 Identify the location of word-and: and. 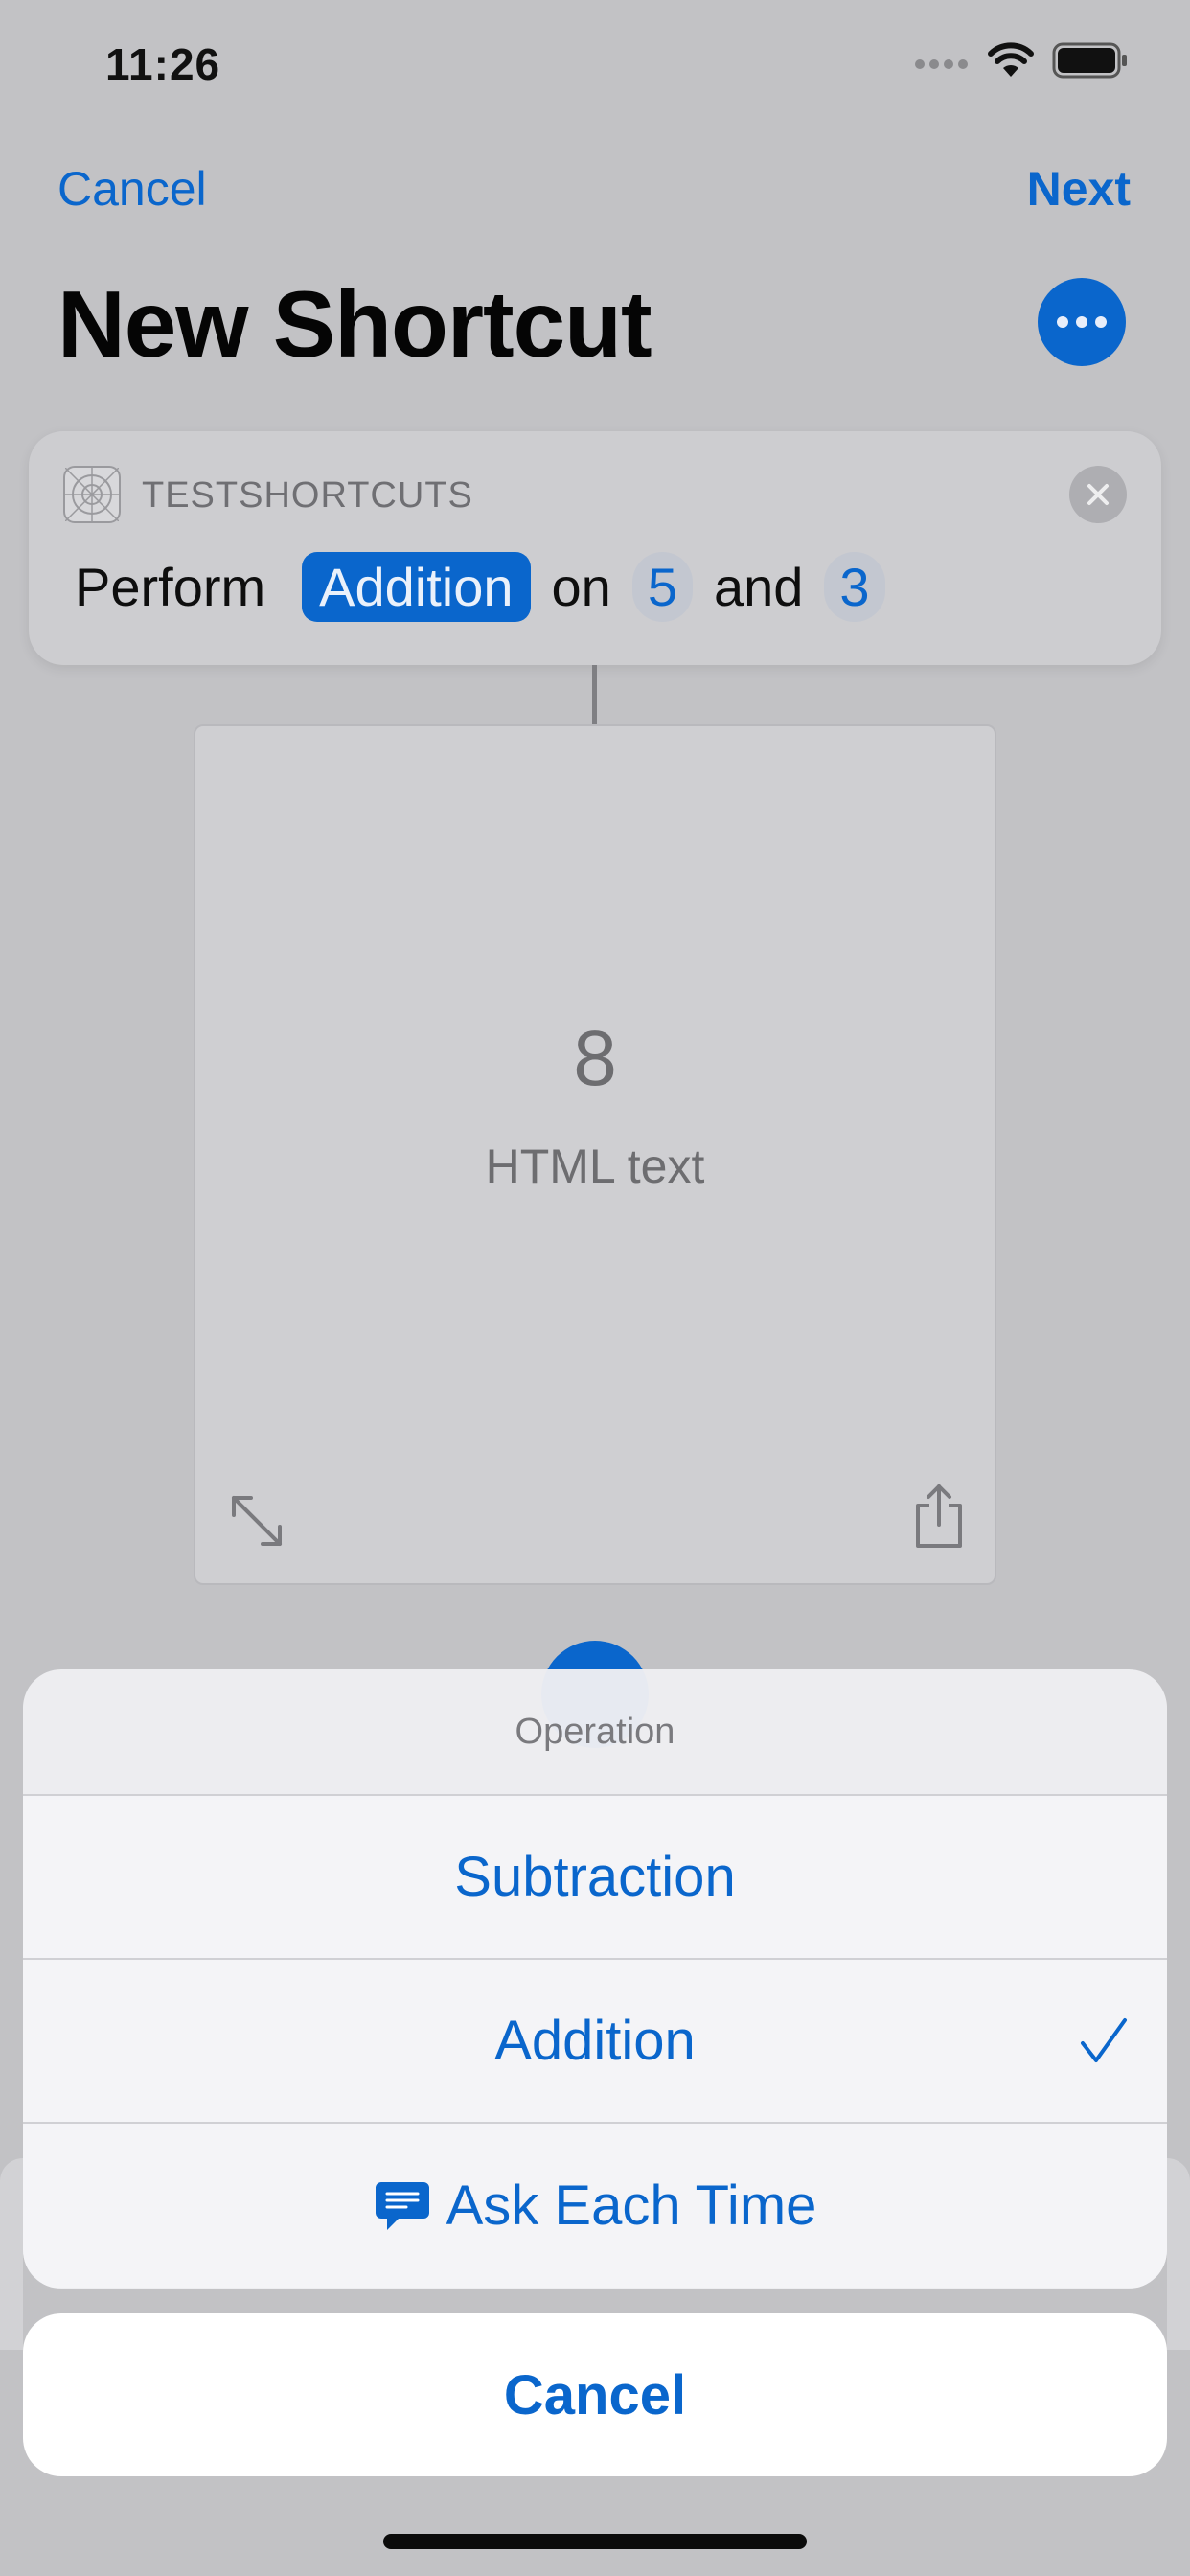
(759, 587).